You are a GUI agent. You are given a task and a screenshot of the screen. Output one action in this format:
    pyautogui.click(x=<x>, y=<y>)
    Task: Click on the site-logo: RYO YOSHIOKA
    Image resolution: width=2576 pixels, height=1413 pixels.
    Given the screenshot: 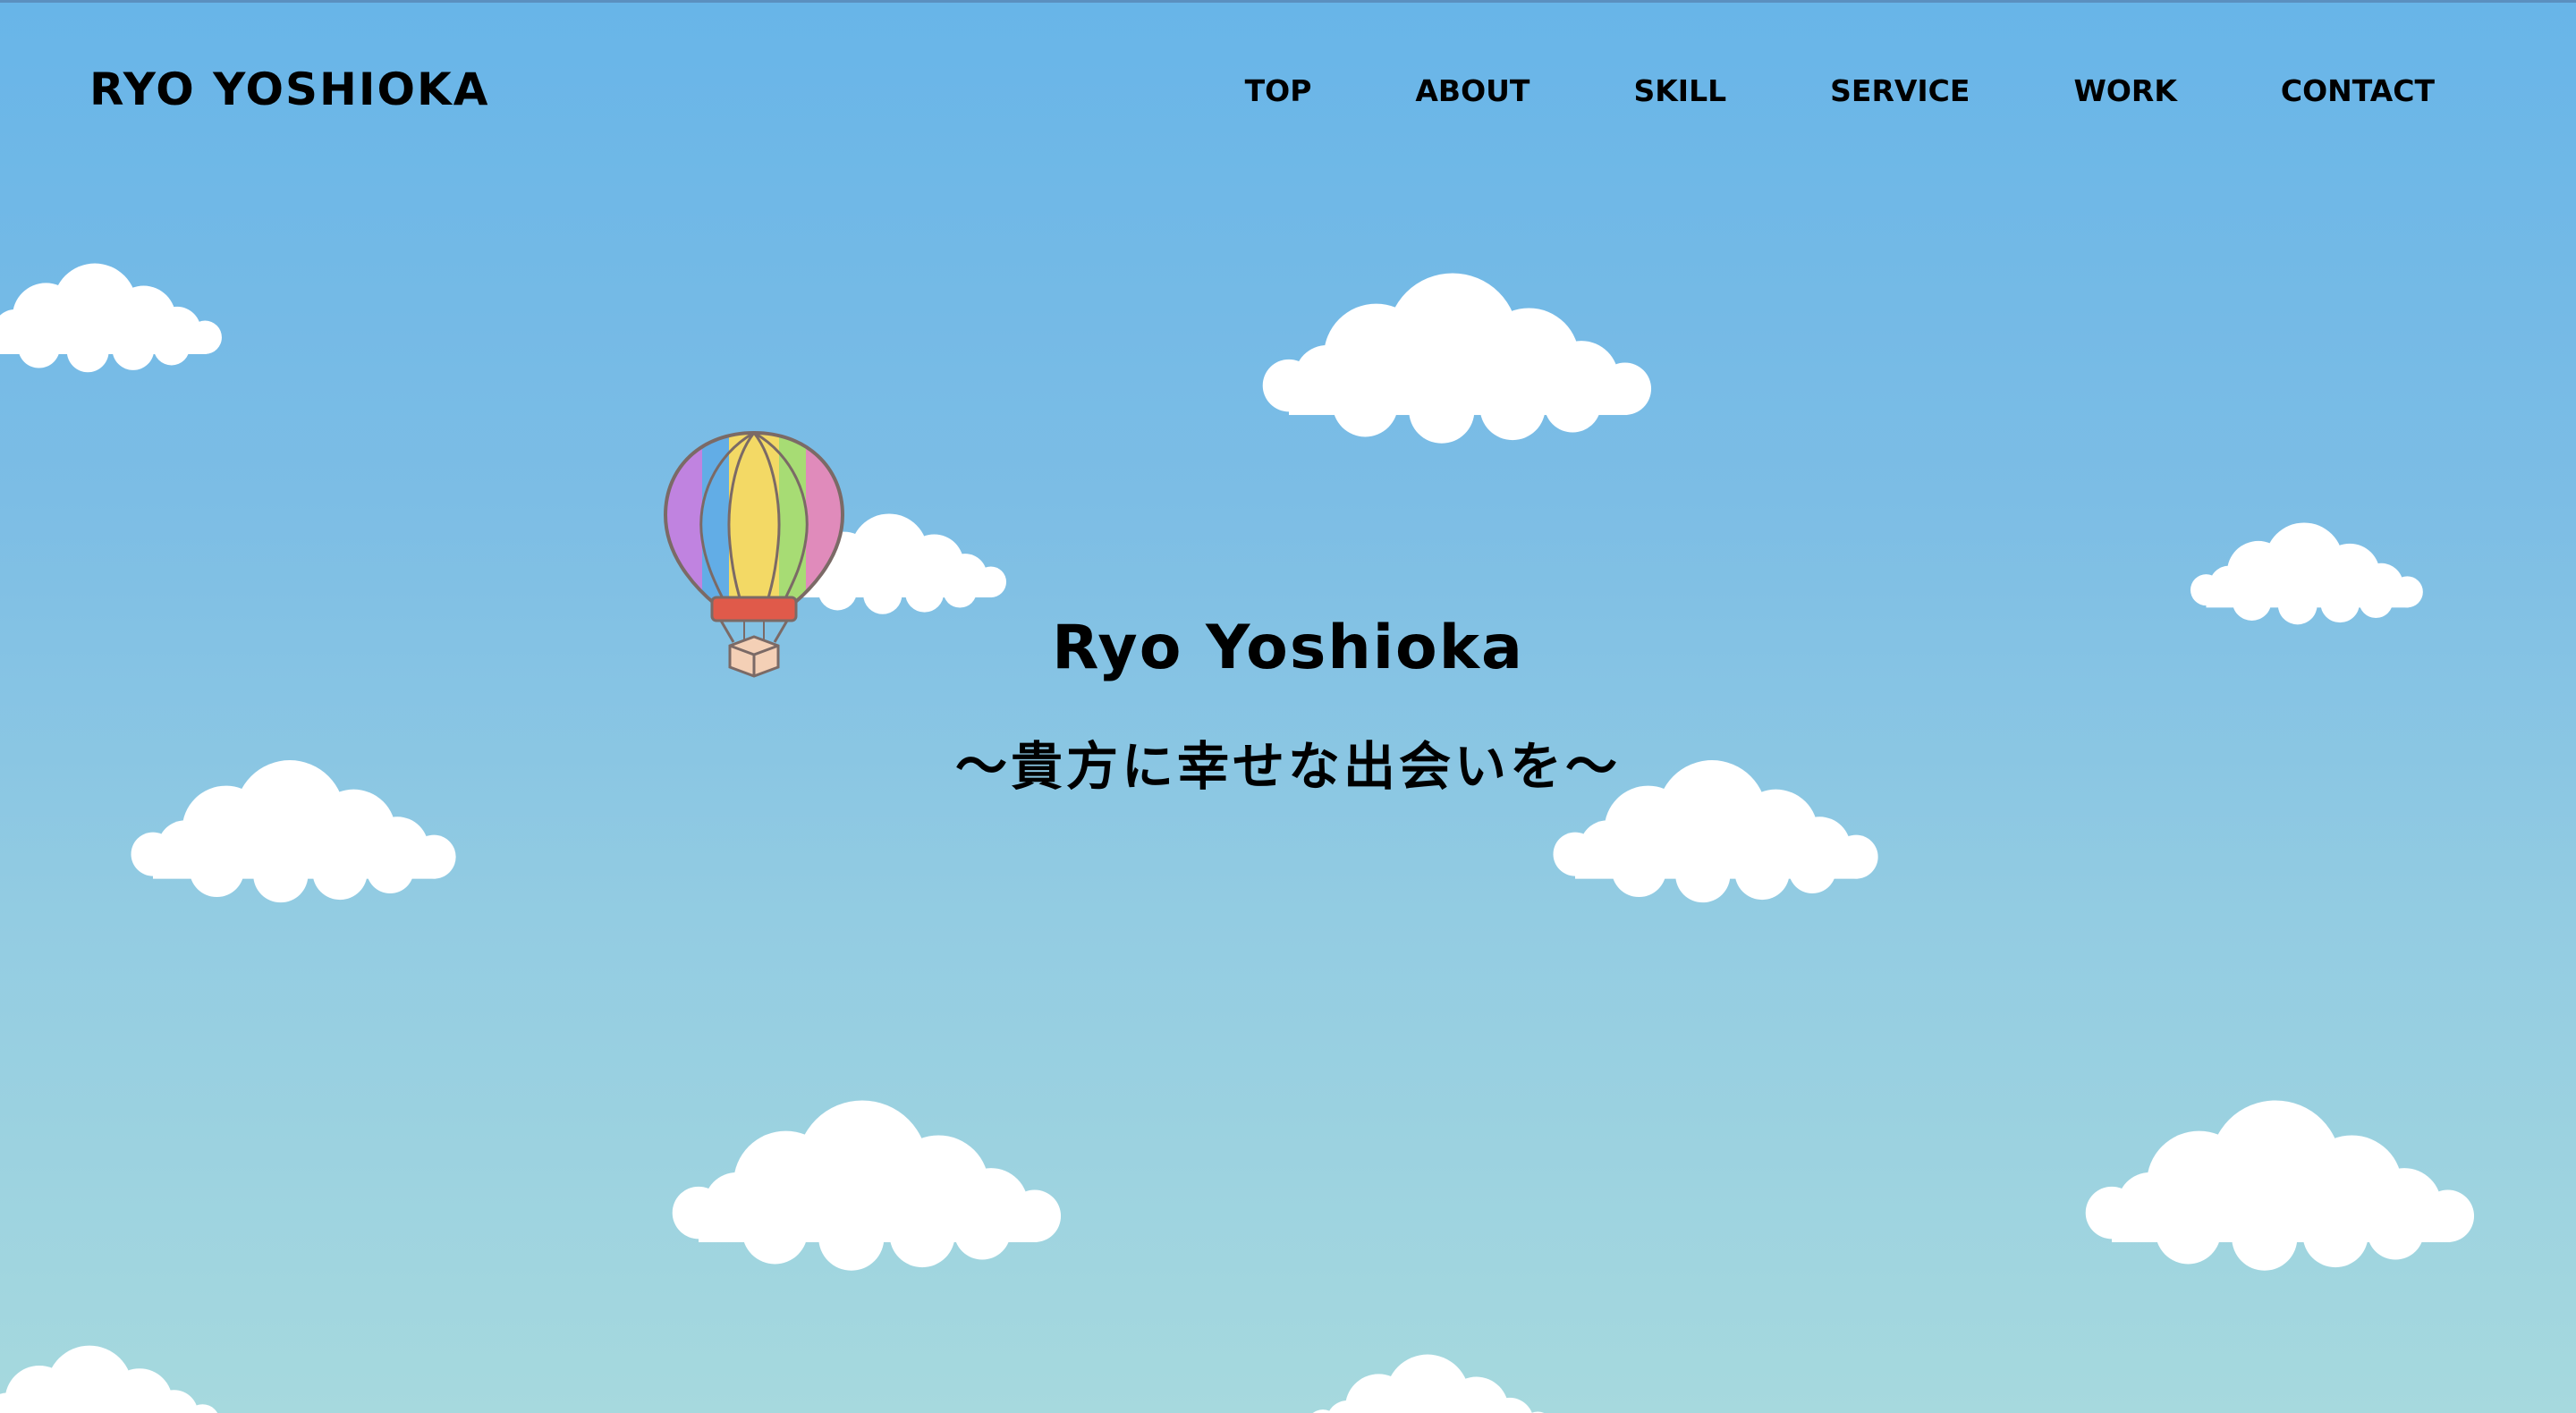 What is the action you would take?
    pyautogui.click(x=289, y=89)
    